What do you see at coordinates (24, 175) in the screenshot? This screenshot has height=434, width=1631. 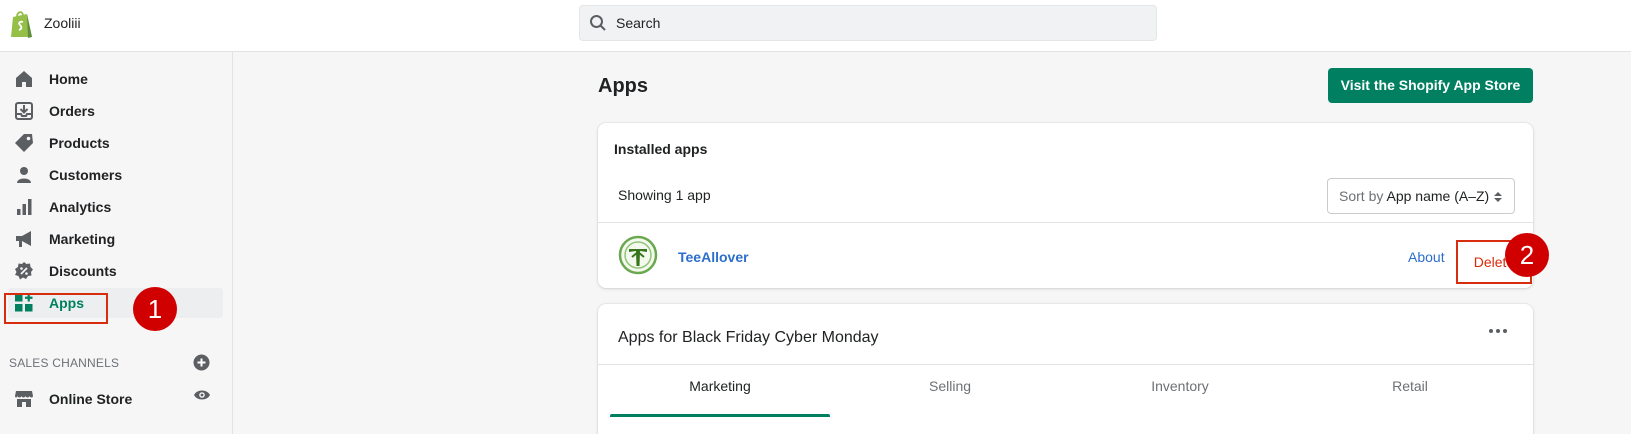 I see `person-icon` at bounding box center [24, 175].